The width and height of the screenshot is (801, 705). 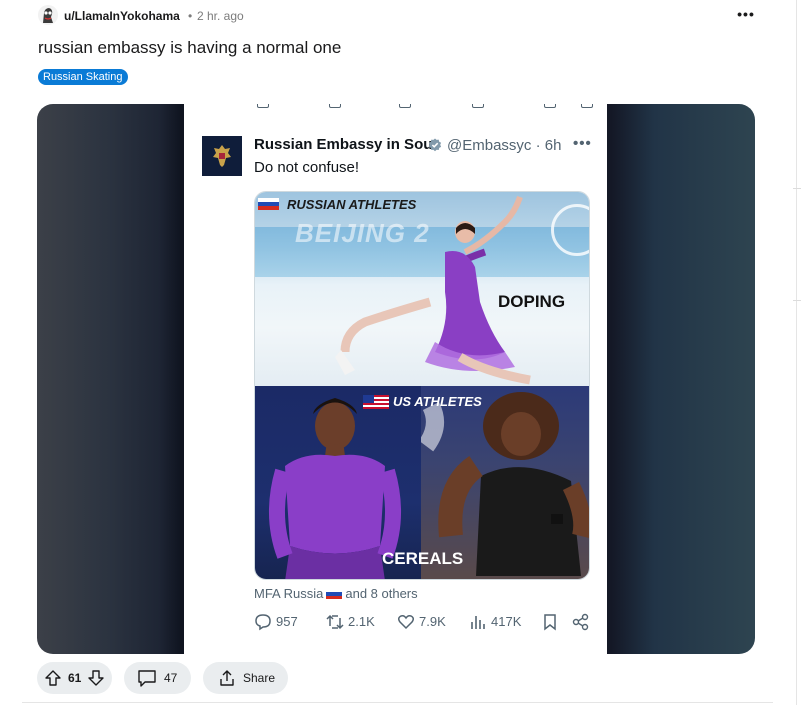 I want to click on page-edge-rule, so click(x=796, y=352).